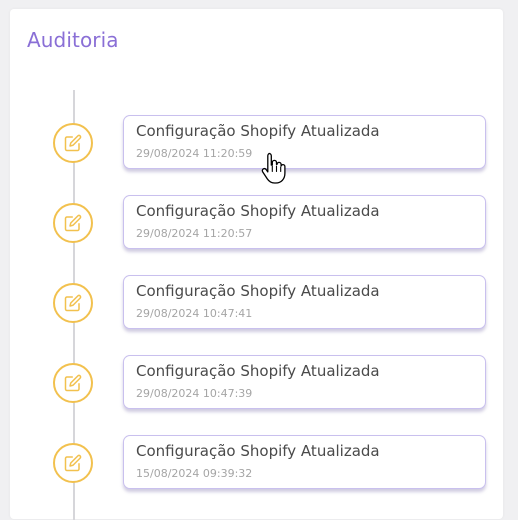 Image resolution: width=518 pixels, height=520 pixels. What do you see at coordinates (194, 393) in the screenshot?
I see `entry-timestamp: 29/08/2024 10:47:39` at bounding box center [194, 393].